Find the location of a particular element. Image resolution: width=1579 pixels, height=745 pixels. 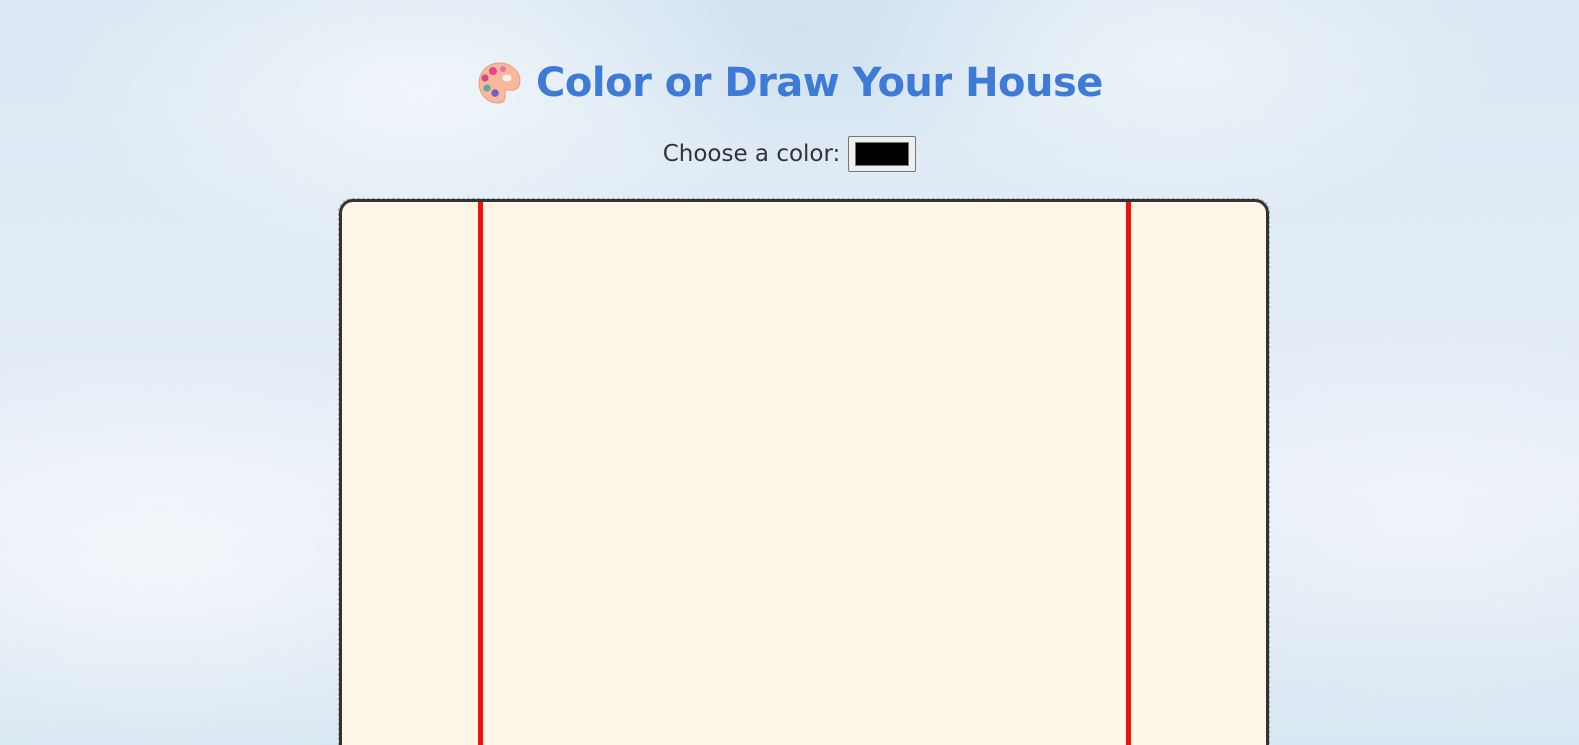

color-swatch is located at coordinates (882, 154).